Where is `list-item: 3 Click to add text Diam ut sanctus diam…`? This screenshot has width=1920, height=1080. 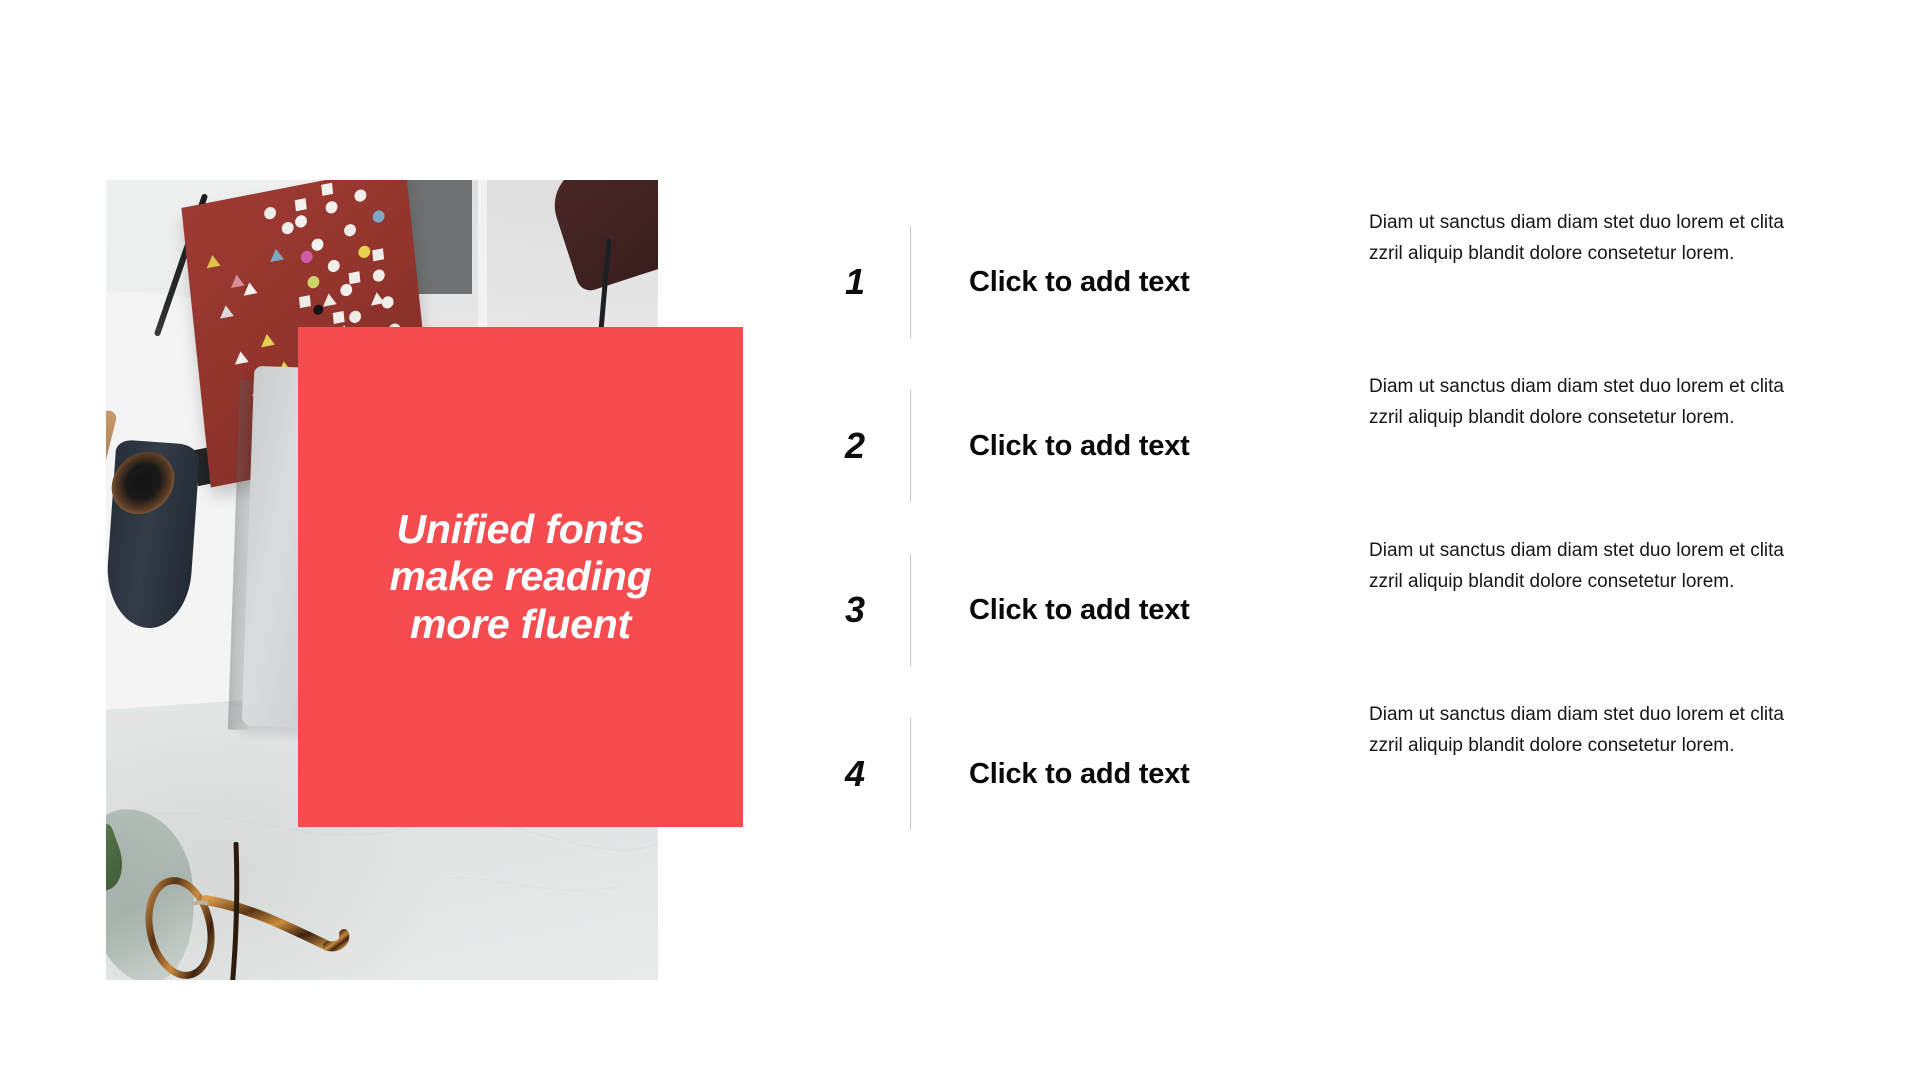 list-item: 3 Click to add text Diam ut sanctus diam… is located at coordinates (1330, 610).